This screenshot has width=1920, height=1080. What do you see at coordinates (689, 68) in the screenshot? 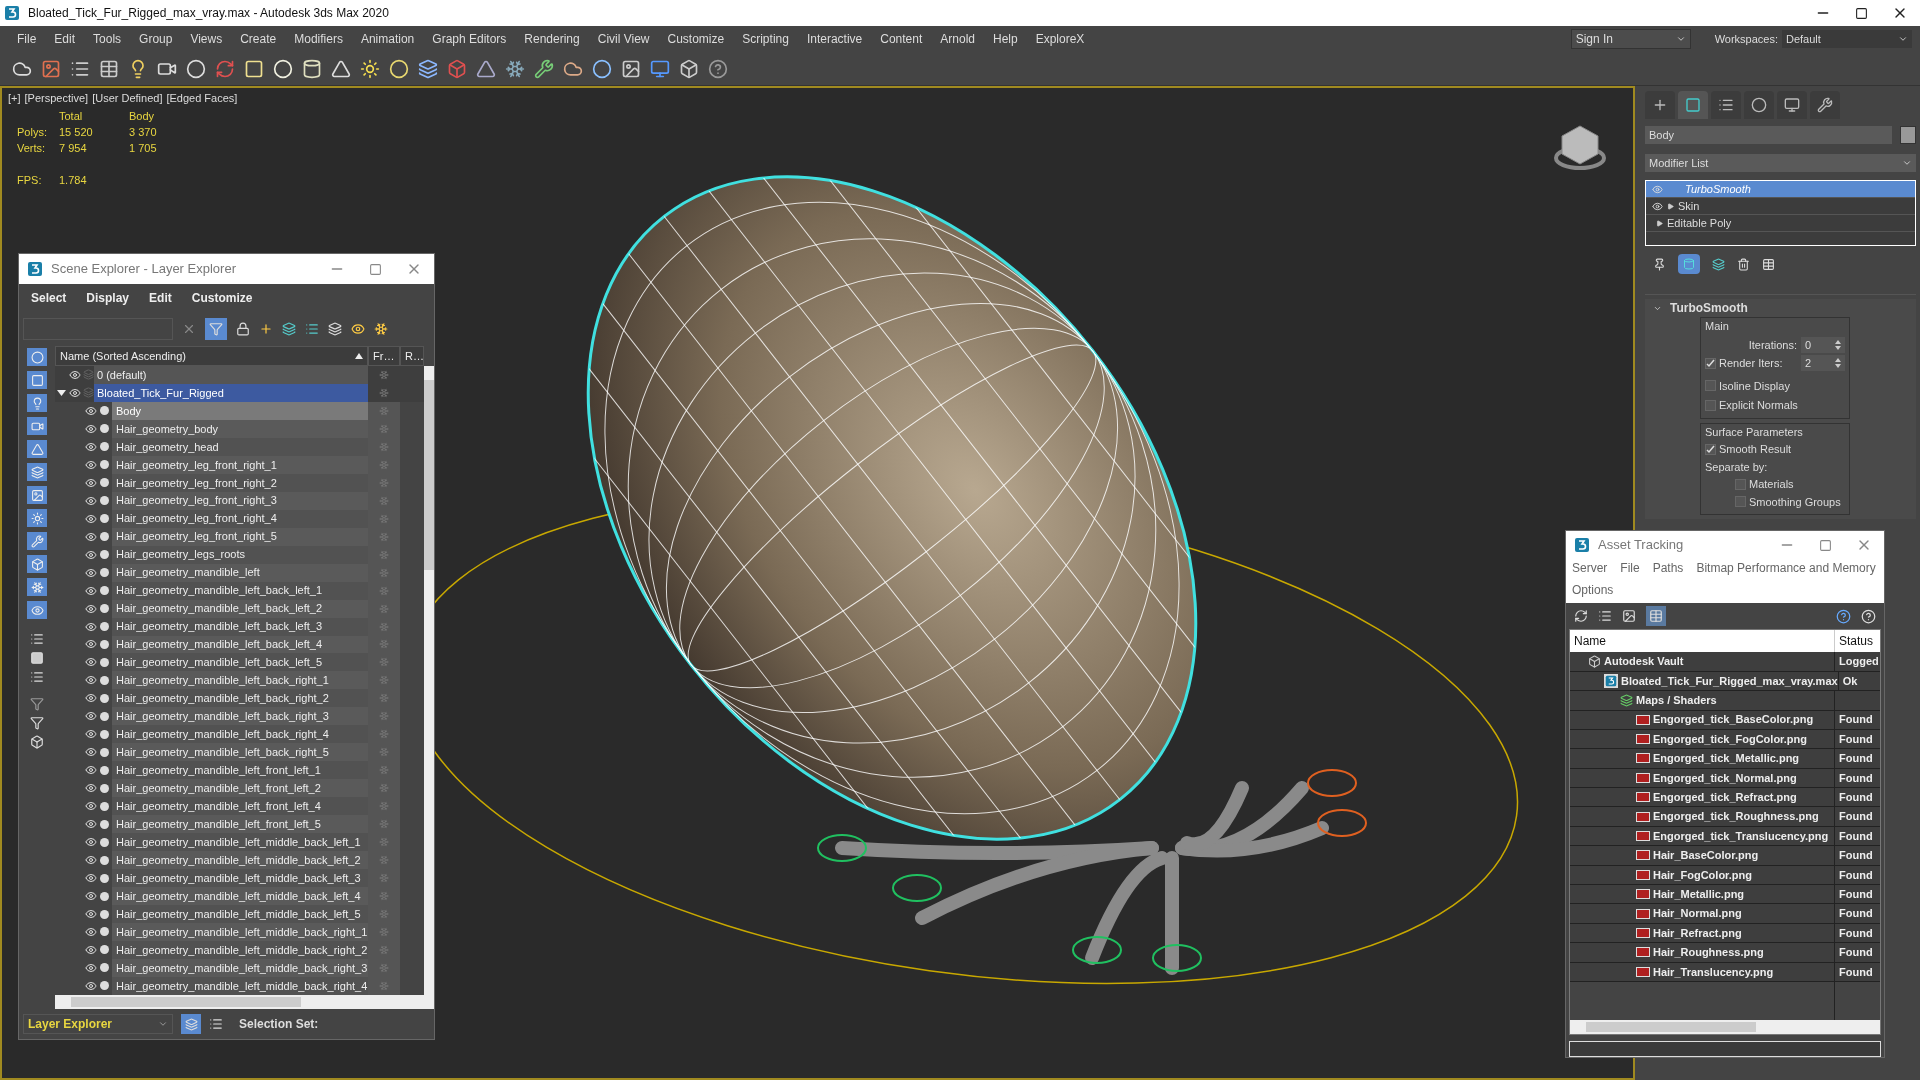
I see `cube-icon` at bounding box center [689, 68].